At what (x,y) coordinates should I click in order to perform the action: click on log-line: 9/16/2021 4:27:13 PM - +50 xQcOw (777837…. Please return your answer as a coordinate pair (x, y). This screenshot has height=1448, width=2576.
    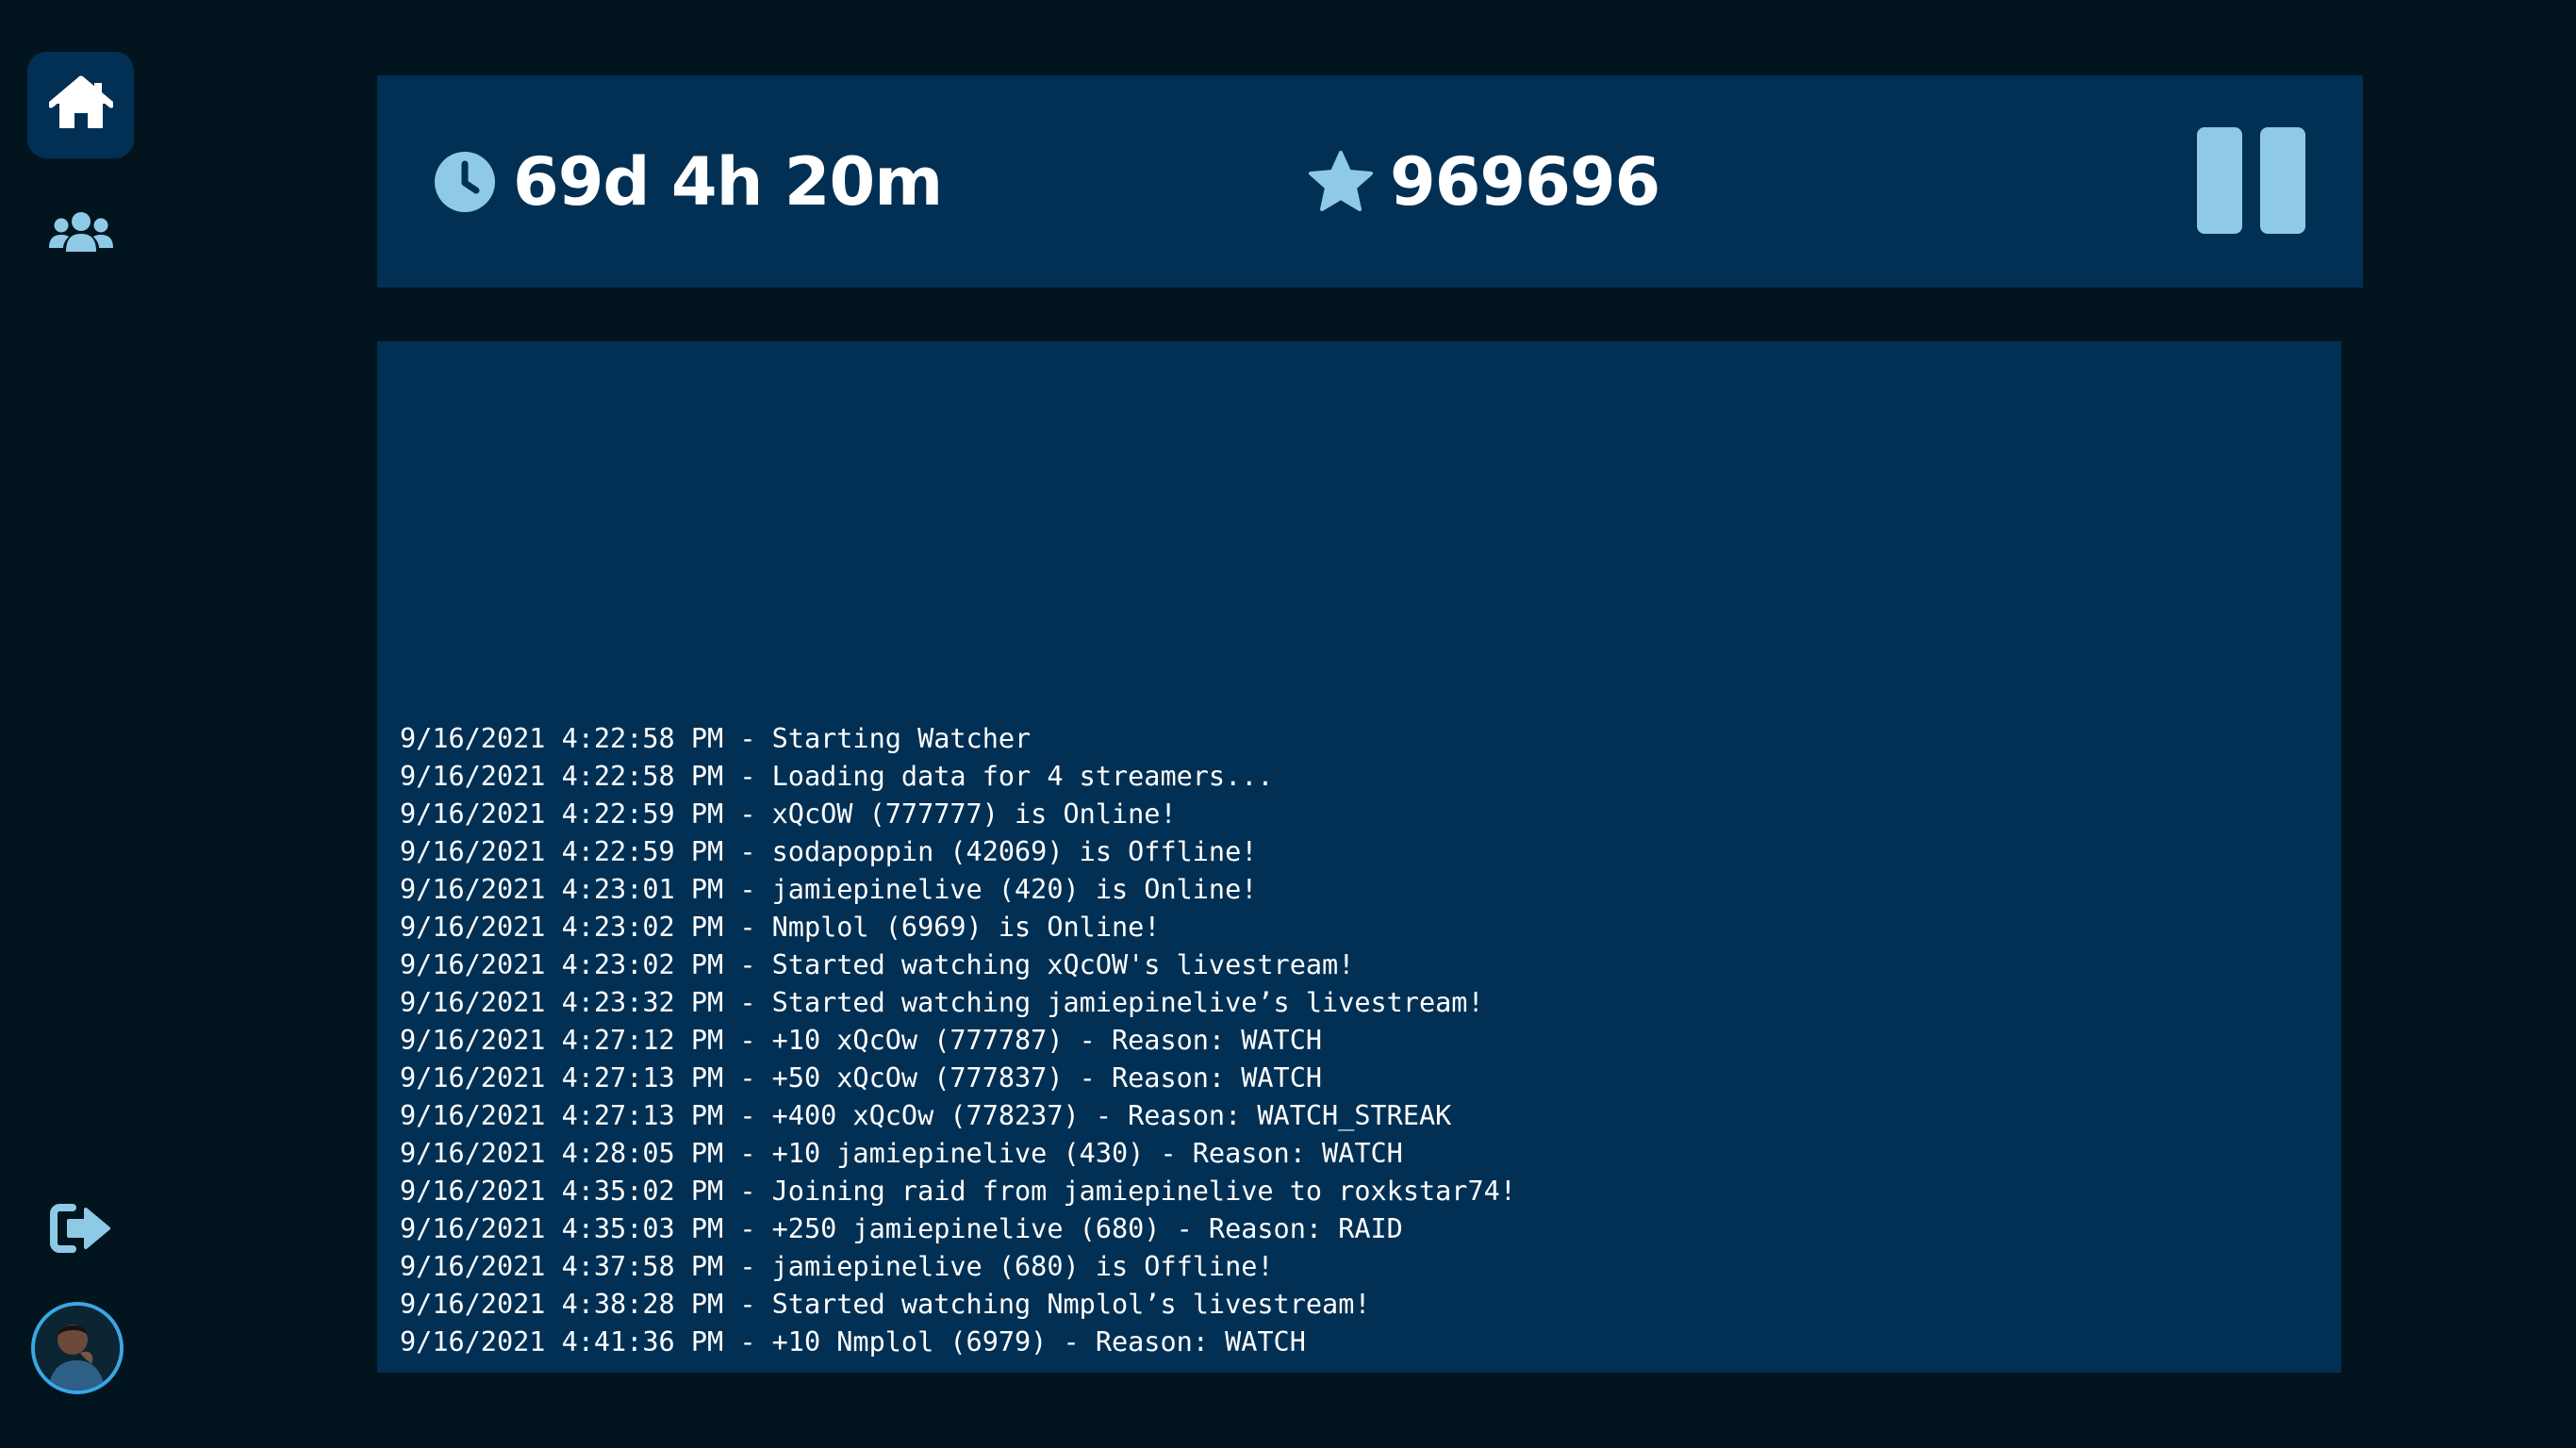
    Looking at the image, I should click on (861, 1078).